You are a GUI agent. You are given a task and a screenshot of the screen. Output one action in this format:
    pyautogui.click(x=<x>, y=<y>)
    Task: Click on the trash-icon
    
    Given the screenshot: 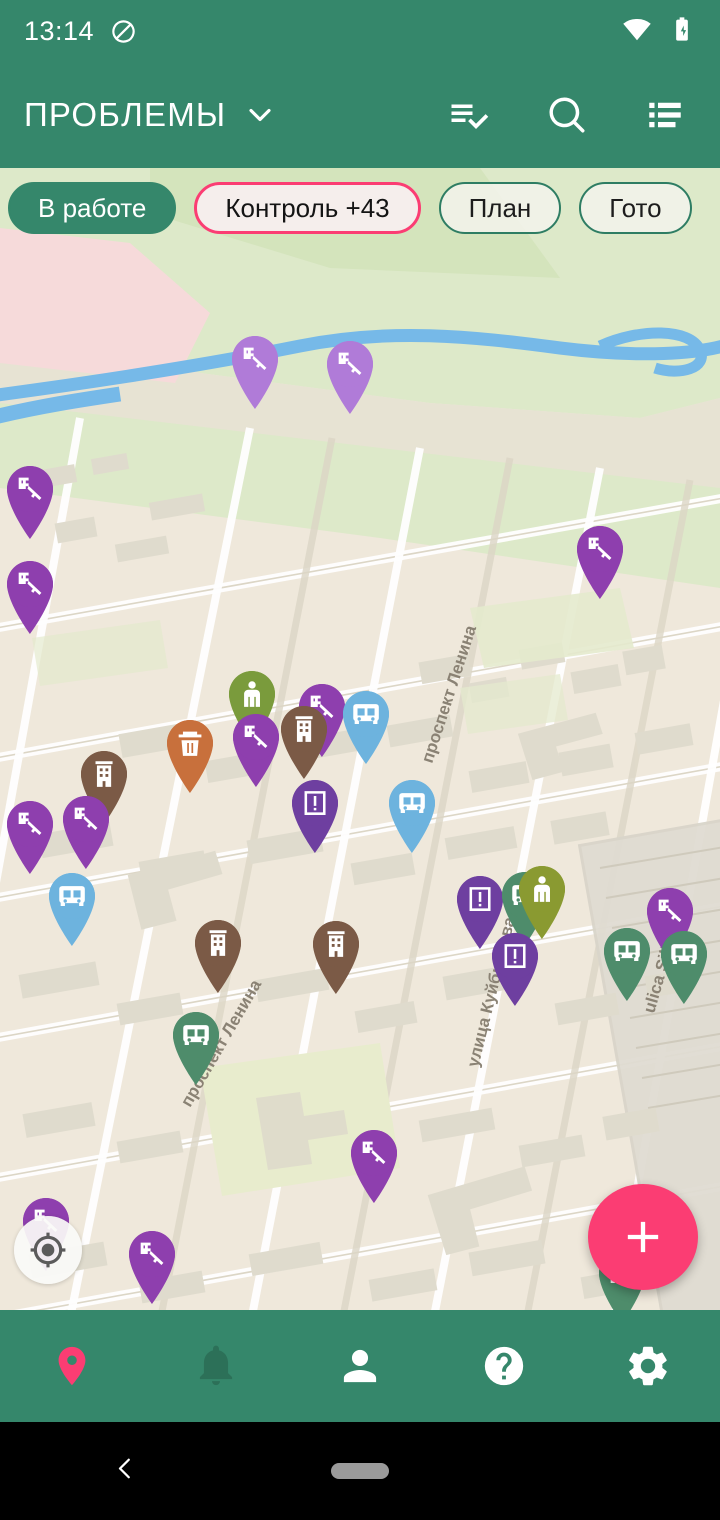 What is the action you would take?
    pyautogui.click(x=190, y=756)
    